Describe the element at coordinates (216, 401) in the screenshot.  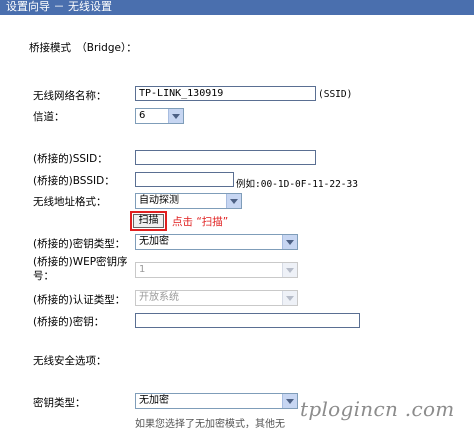
I see `security-key-type-select: 无加密` at that location.